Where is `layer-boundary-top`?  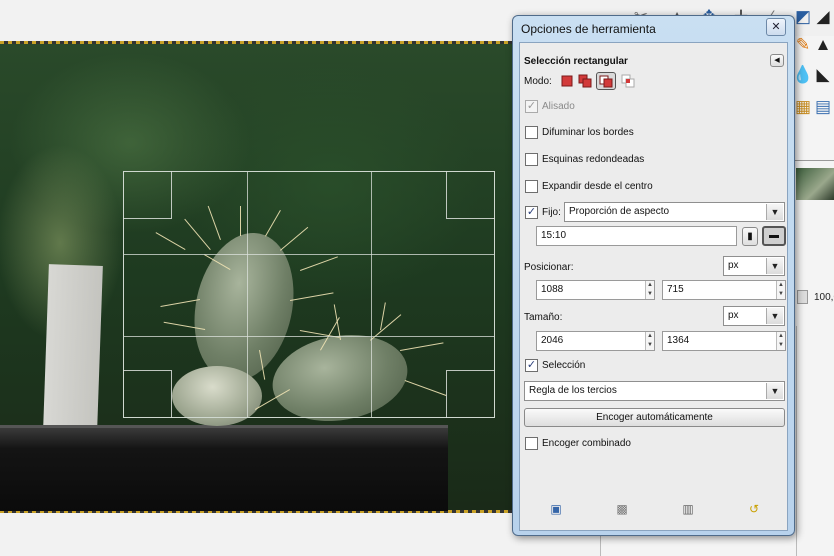
layer-boundary-top is located at coordinates (300, 42).